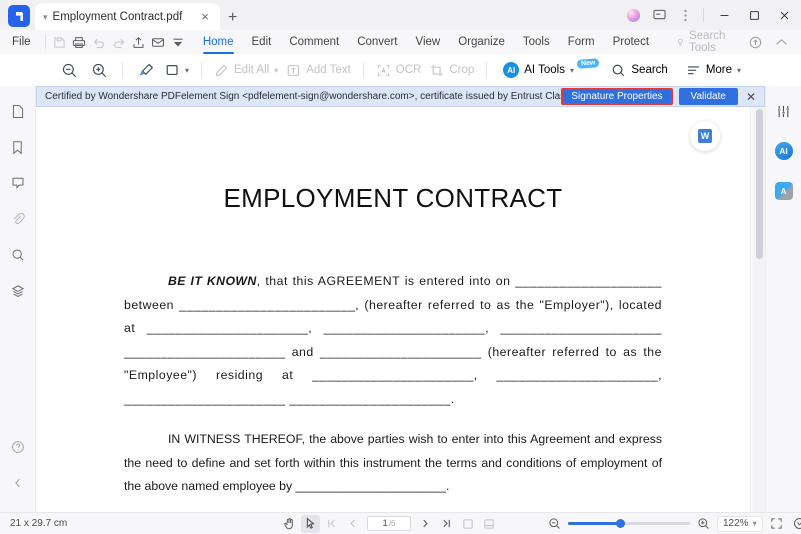 This screenshot has width=801, height=534. Describe the element at coordinates (740, 523) in the screenshot. I see `zoom-level-selector: 122% ▾` at that location.